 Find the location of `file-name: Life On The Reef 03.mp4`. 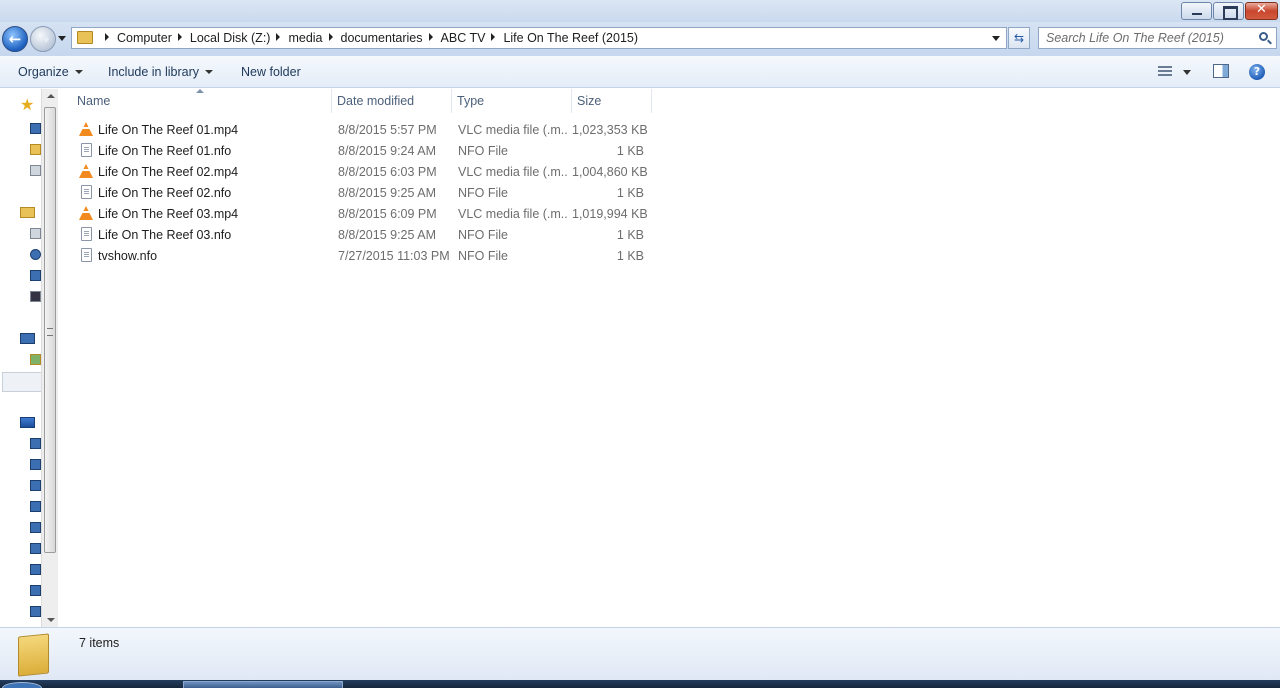

file-name: Life On The Reef 03.mp4 is located at coordinates (168, 214).